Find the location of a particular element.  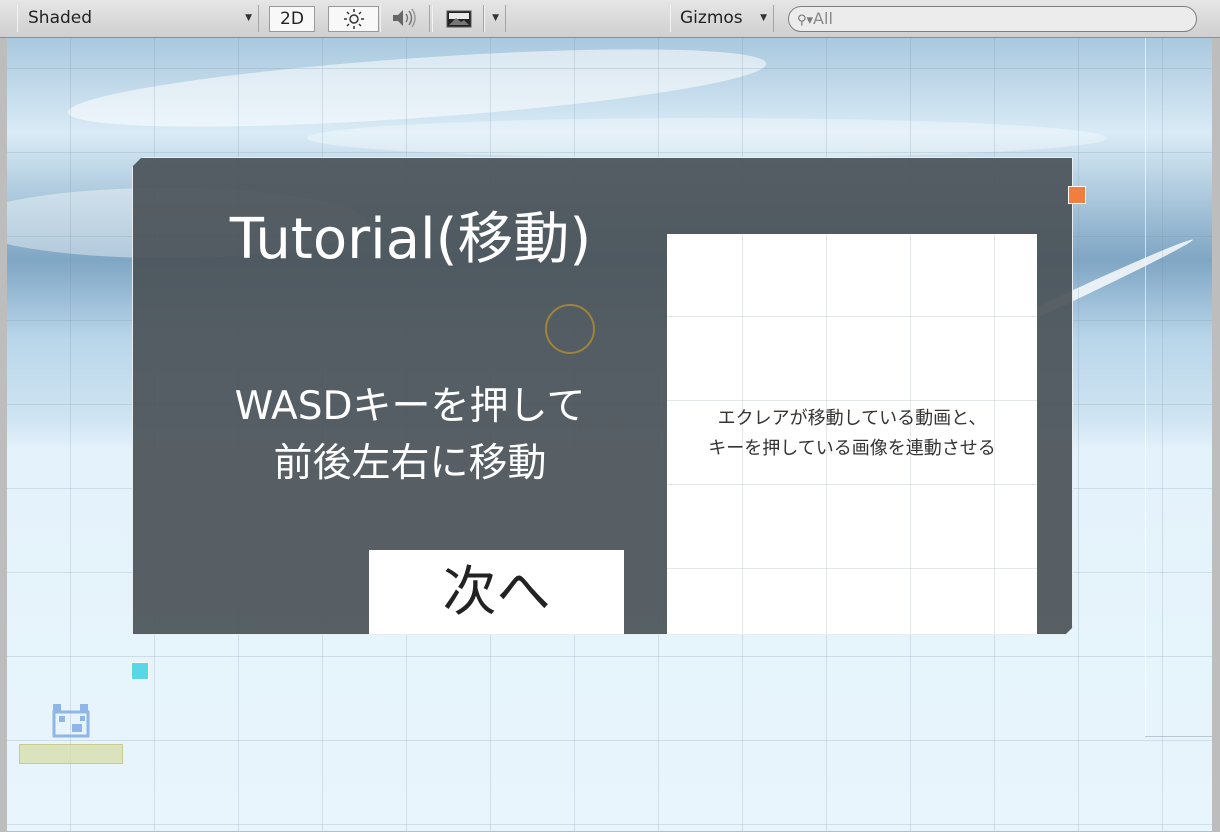

preview-line: キーを押している画像を連動させる is located at coordinates (852, 448).